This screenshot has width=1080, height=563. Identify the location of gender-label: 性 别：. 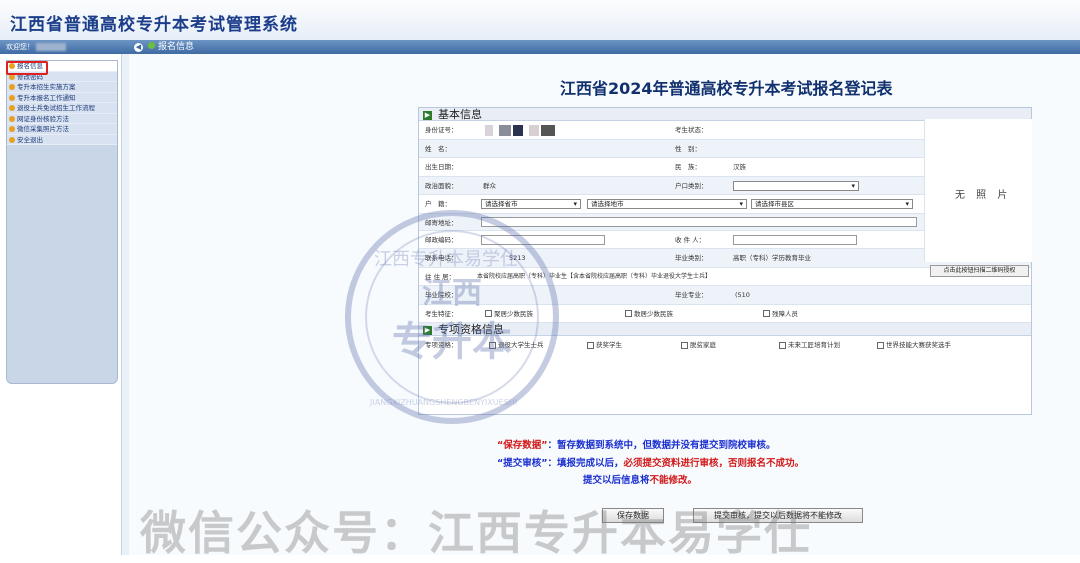
(688, 148).